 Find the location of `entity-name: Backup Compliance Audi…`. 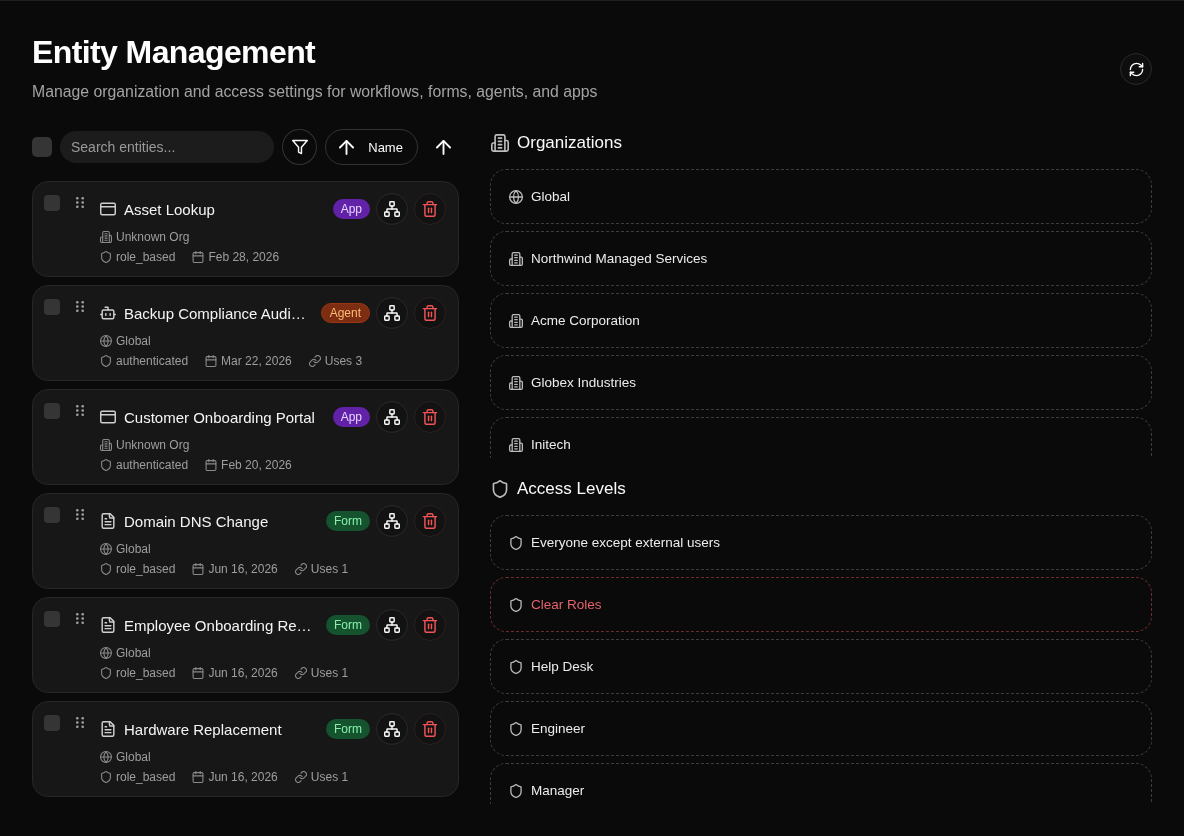

entity-name: Backup Compliance Audi… is located at coordinates (215, 313).